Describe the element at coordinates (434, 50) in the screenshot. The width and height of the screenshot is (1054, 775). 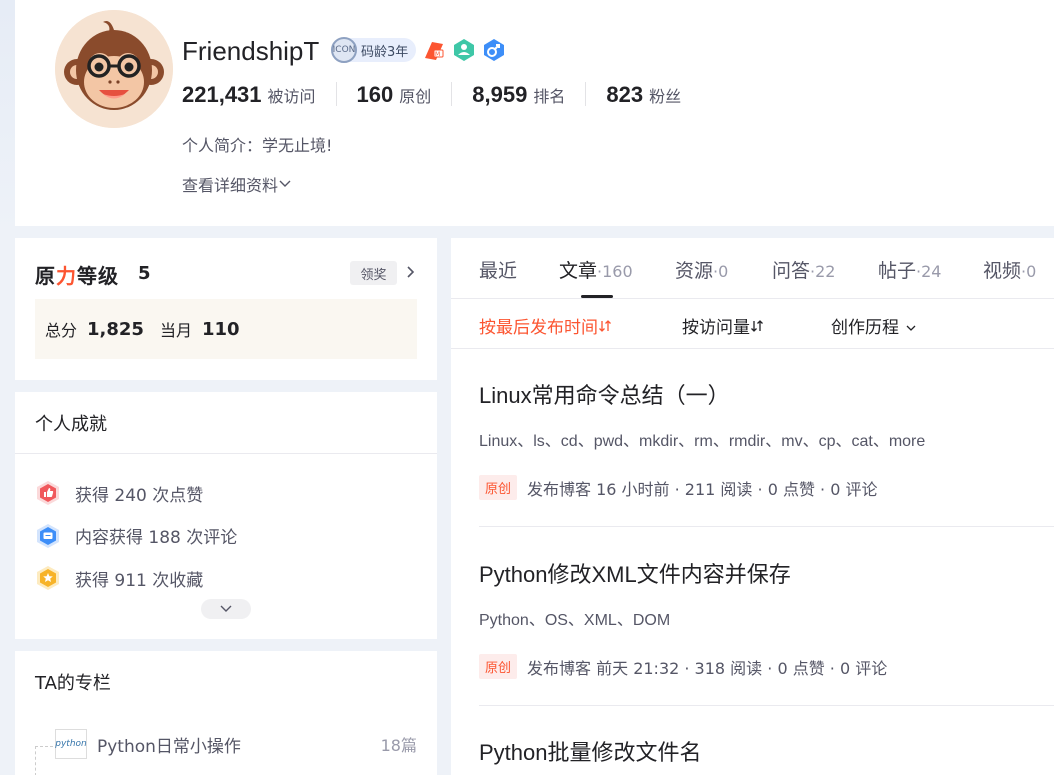
I see `blog-badge-icon: M` at that location.